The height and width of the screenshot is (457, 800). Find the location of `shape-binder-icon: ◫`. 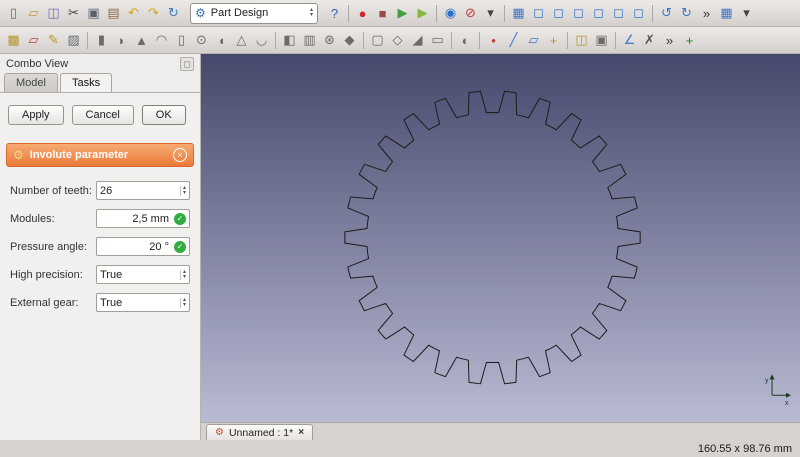

shape-binder-icon: ◫ is located at coordinates (581, 40).